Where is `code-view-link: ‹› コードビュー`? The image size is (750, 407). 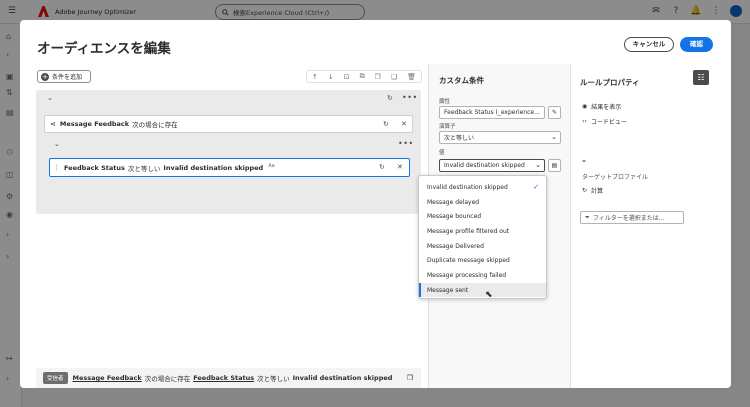 code-view-link: ‹› コードビュー is located at coordinates (604, 121).